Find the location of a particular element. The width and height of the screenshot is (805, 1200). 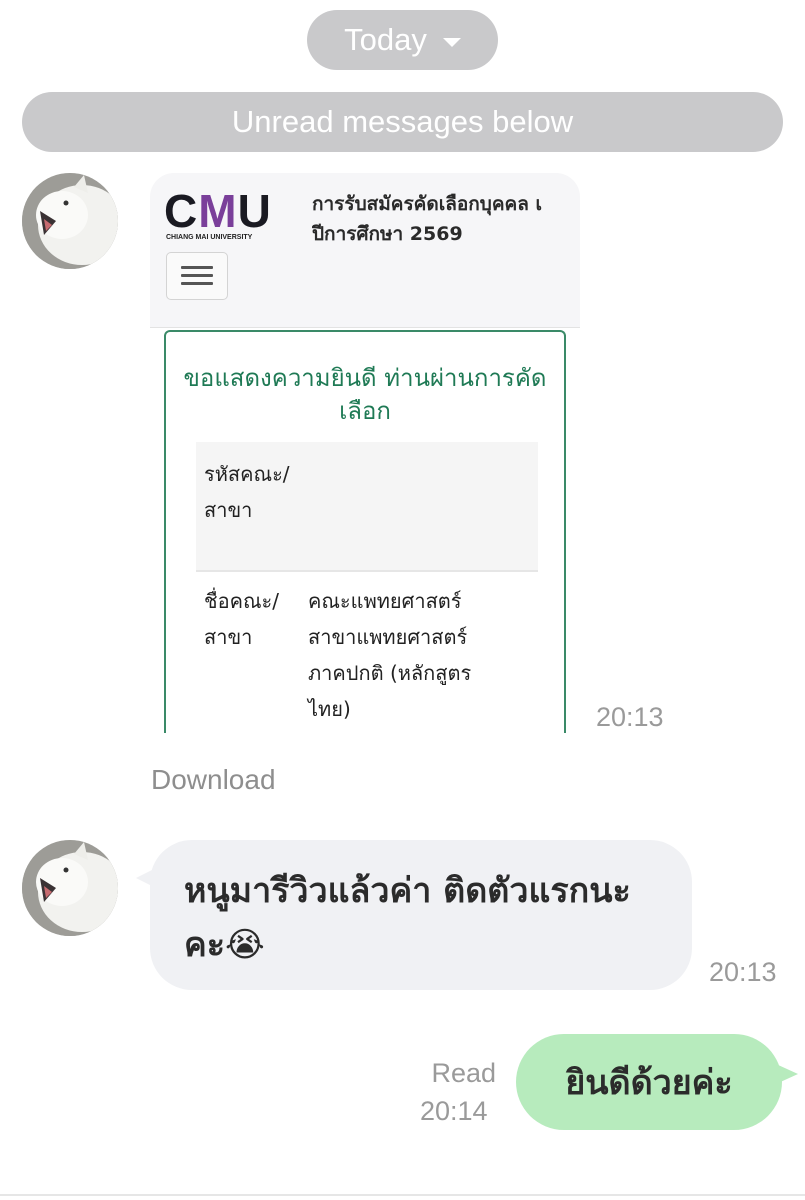

cmu-logo-text: CMU is located at coordinates (218, 211).